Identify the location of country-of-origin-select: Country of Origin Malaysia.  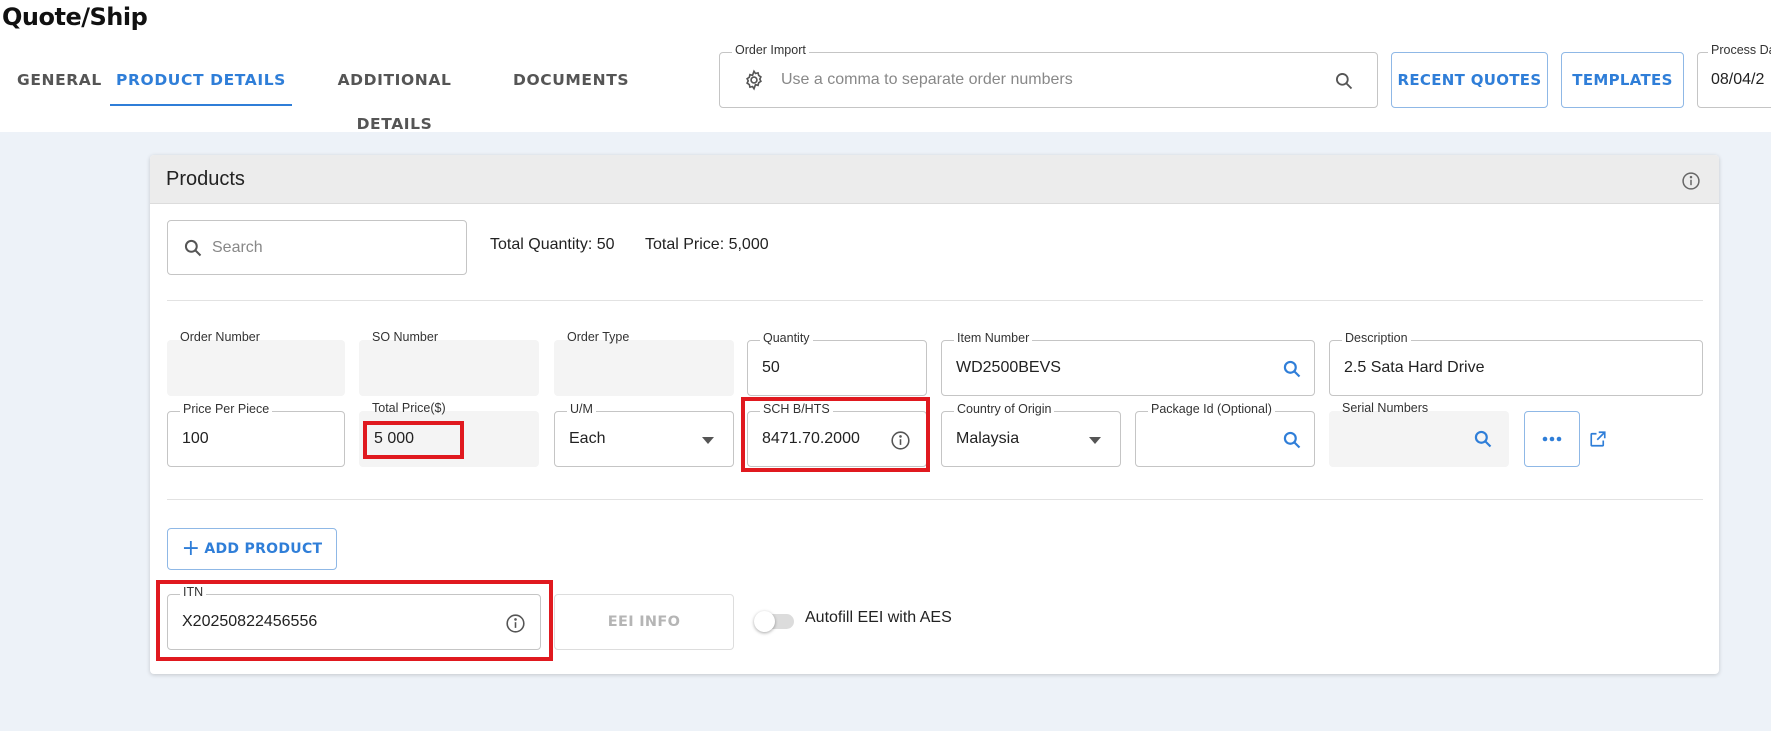
(1031, 434).